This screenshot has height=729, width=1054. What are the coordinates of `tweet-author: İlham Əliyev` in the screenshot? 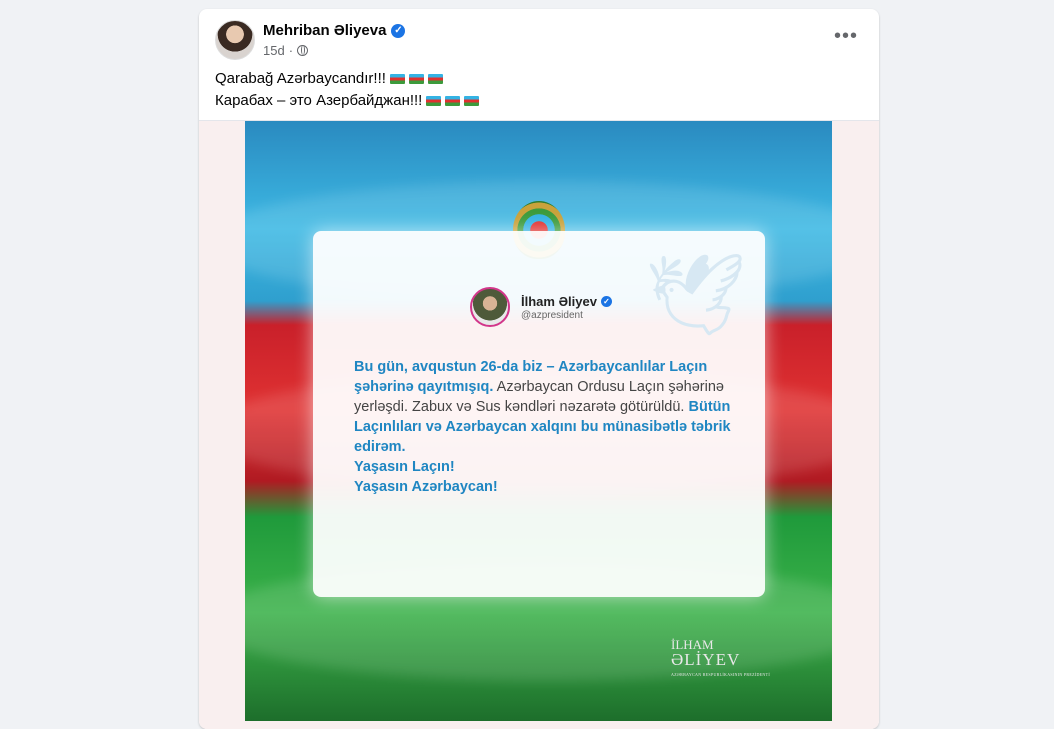 It's located at (559, 301).